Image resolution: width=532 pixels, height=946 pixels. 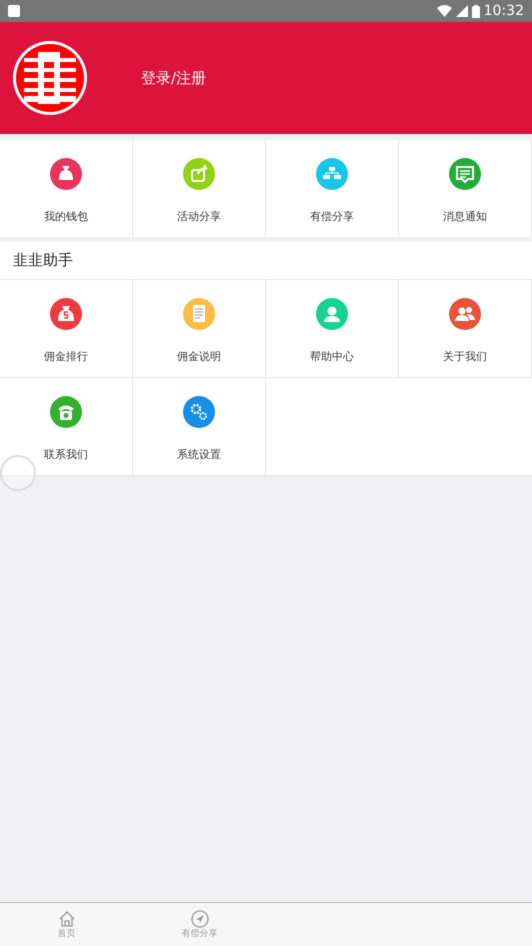 What do you see at coordinates (18, 473) in the screenshot?
I see `floating-button` at bounding box center [18, 473].